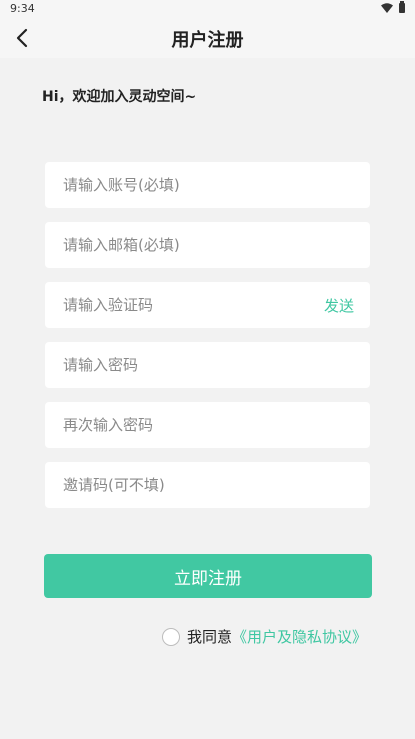 The height and width of the screenshot is (739, 415). I want to click on email-field, so click(207, 245).